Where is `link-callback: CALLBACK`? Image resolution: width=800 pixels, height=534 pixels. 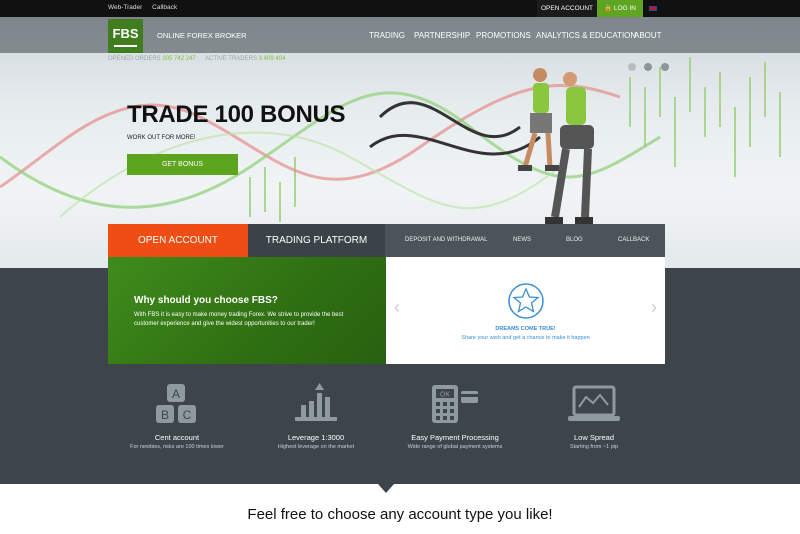 link-callback: CALLBACK is located at coordinates (633, 240).